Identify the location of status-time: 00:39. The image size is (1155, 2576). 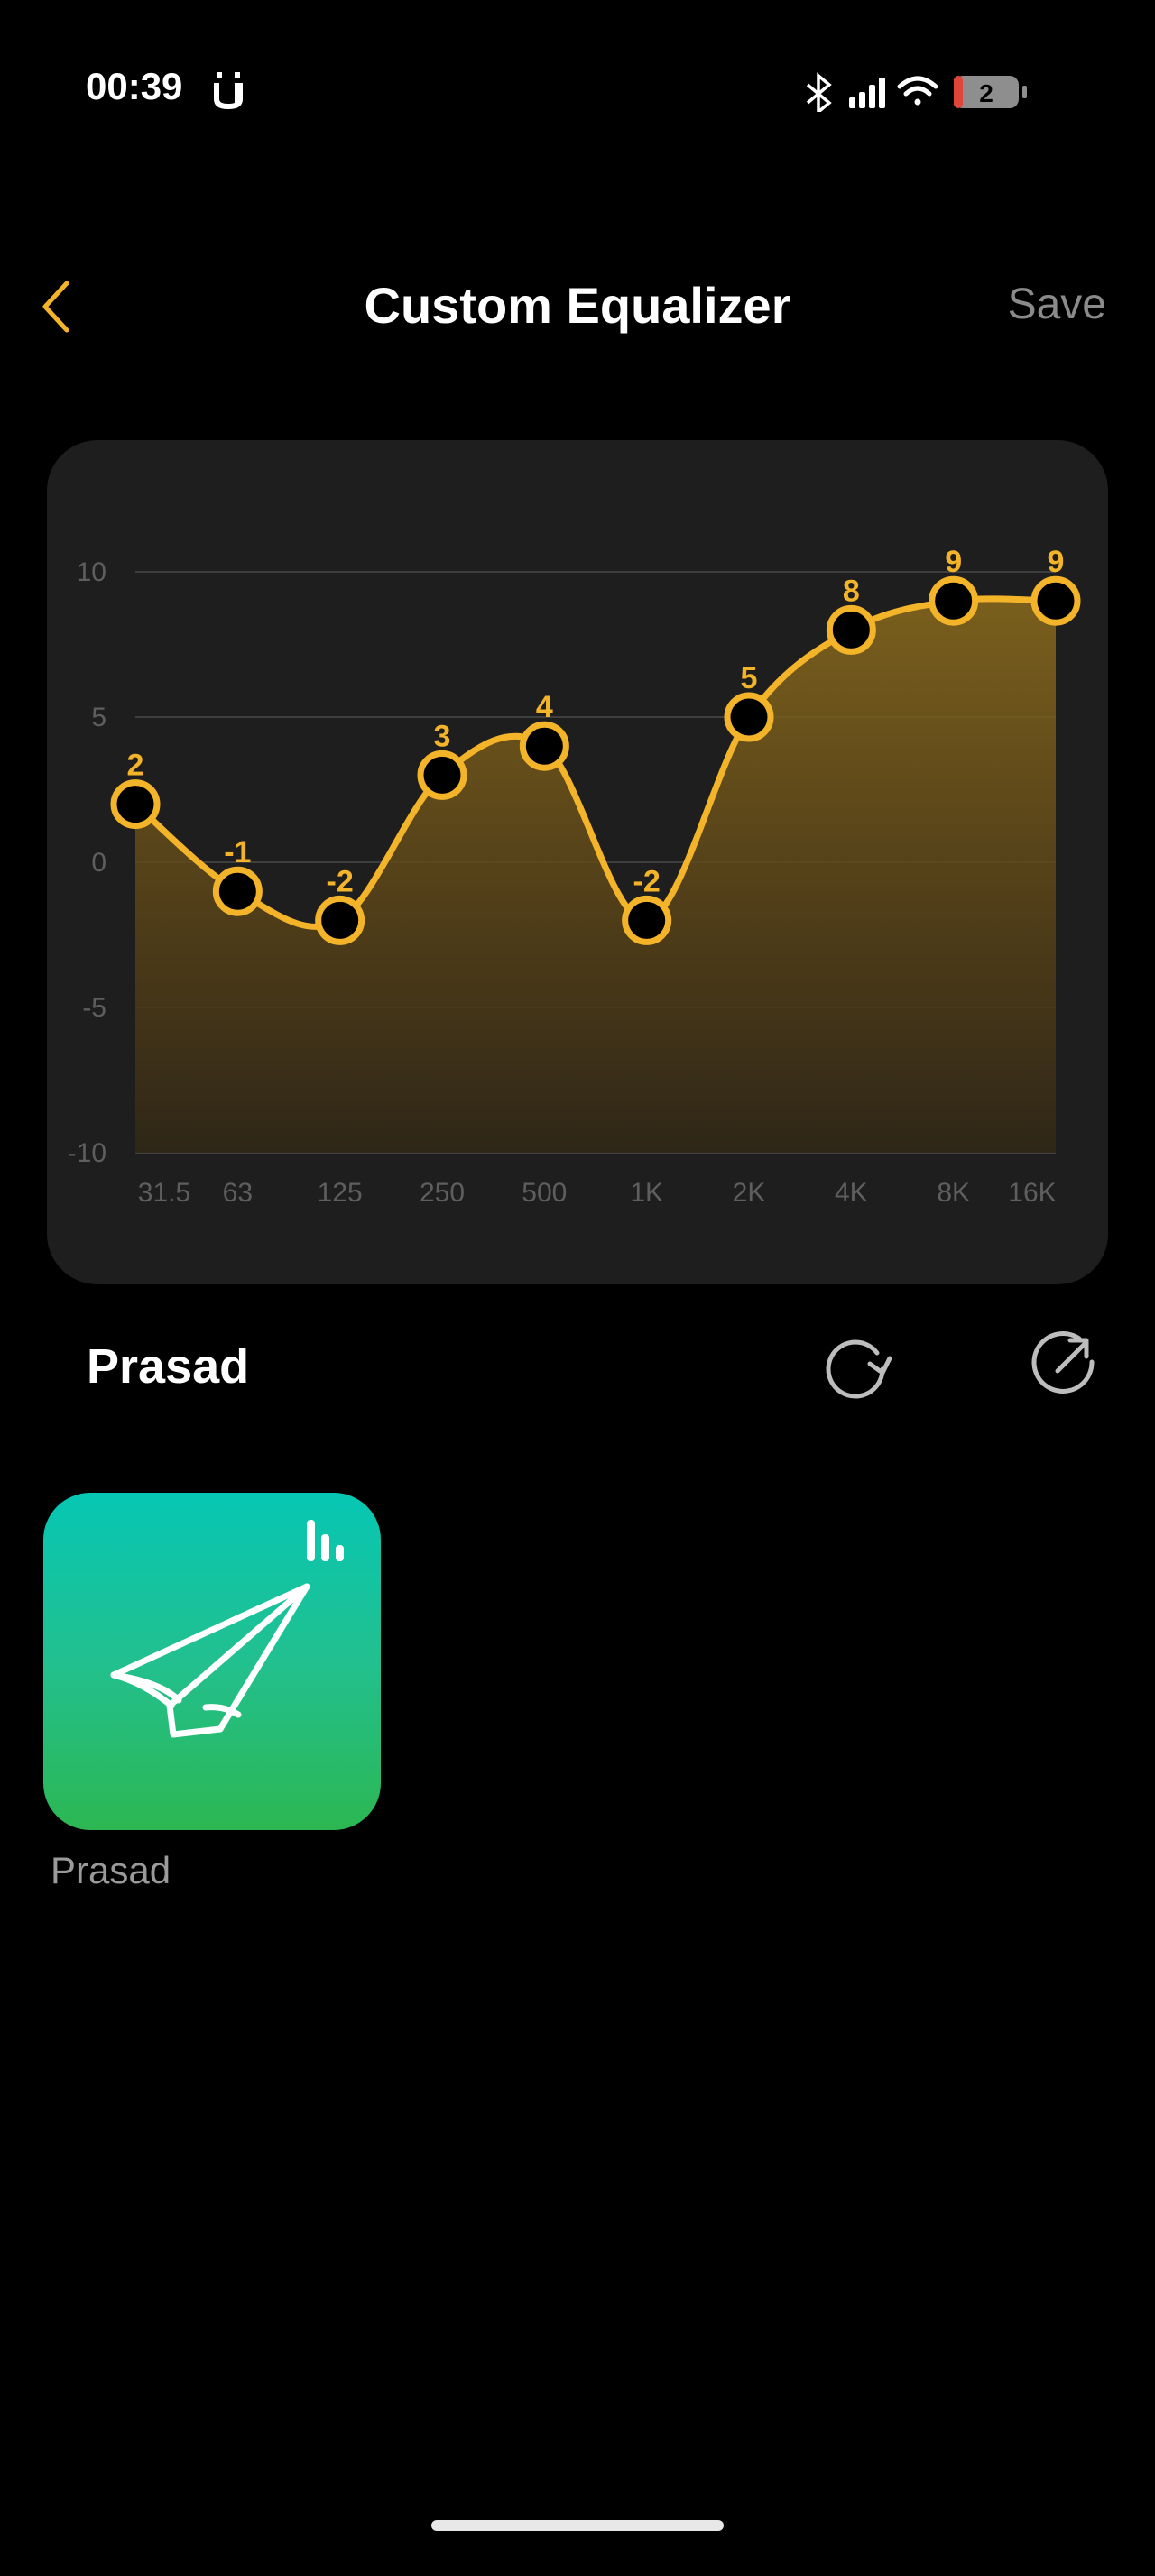
(134, 86).